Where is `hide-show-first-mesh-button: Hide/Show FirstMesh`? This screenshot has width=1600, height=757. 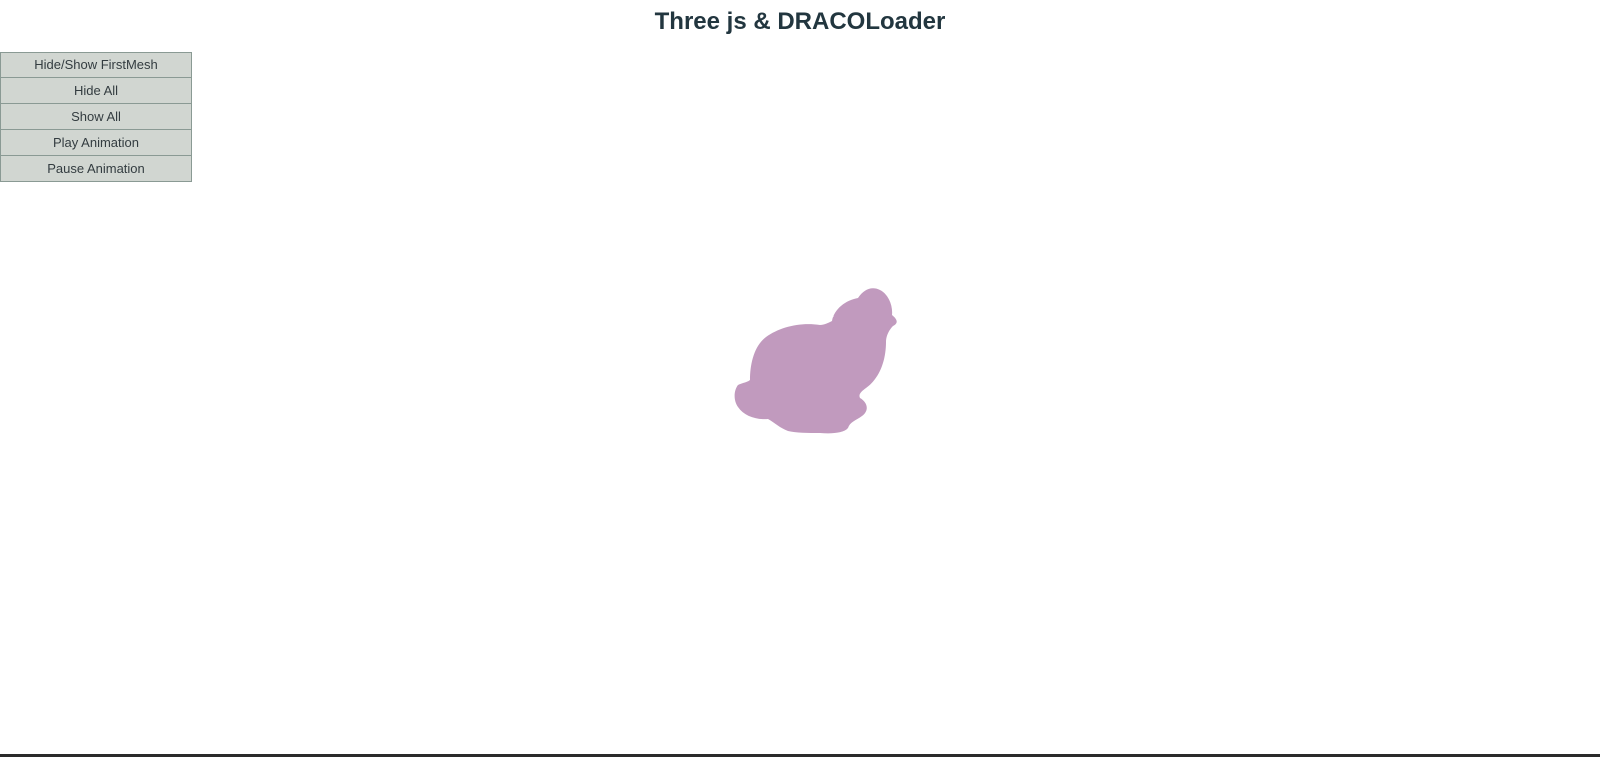
hide-show-first-mesh-button: Hide/Show FirstMesh is located at coordinates (96, 65).